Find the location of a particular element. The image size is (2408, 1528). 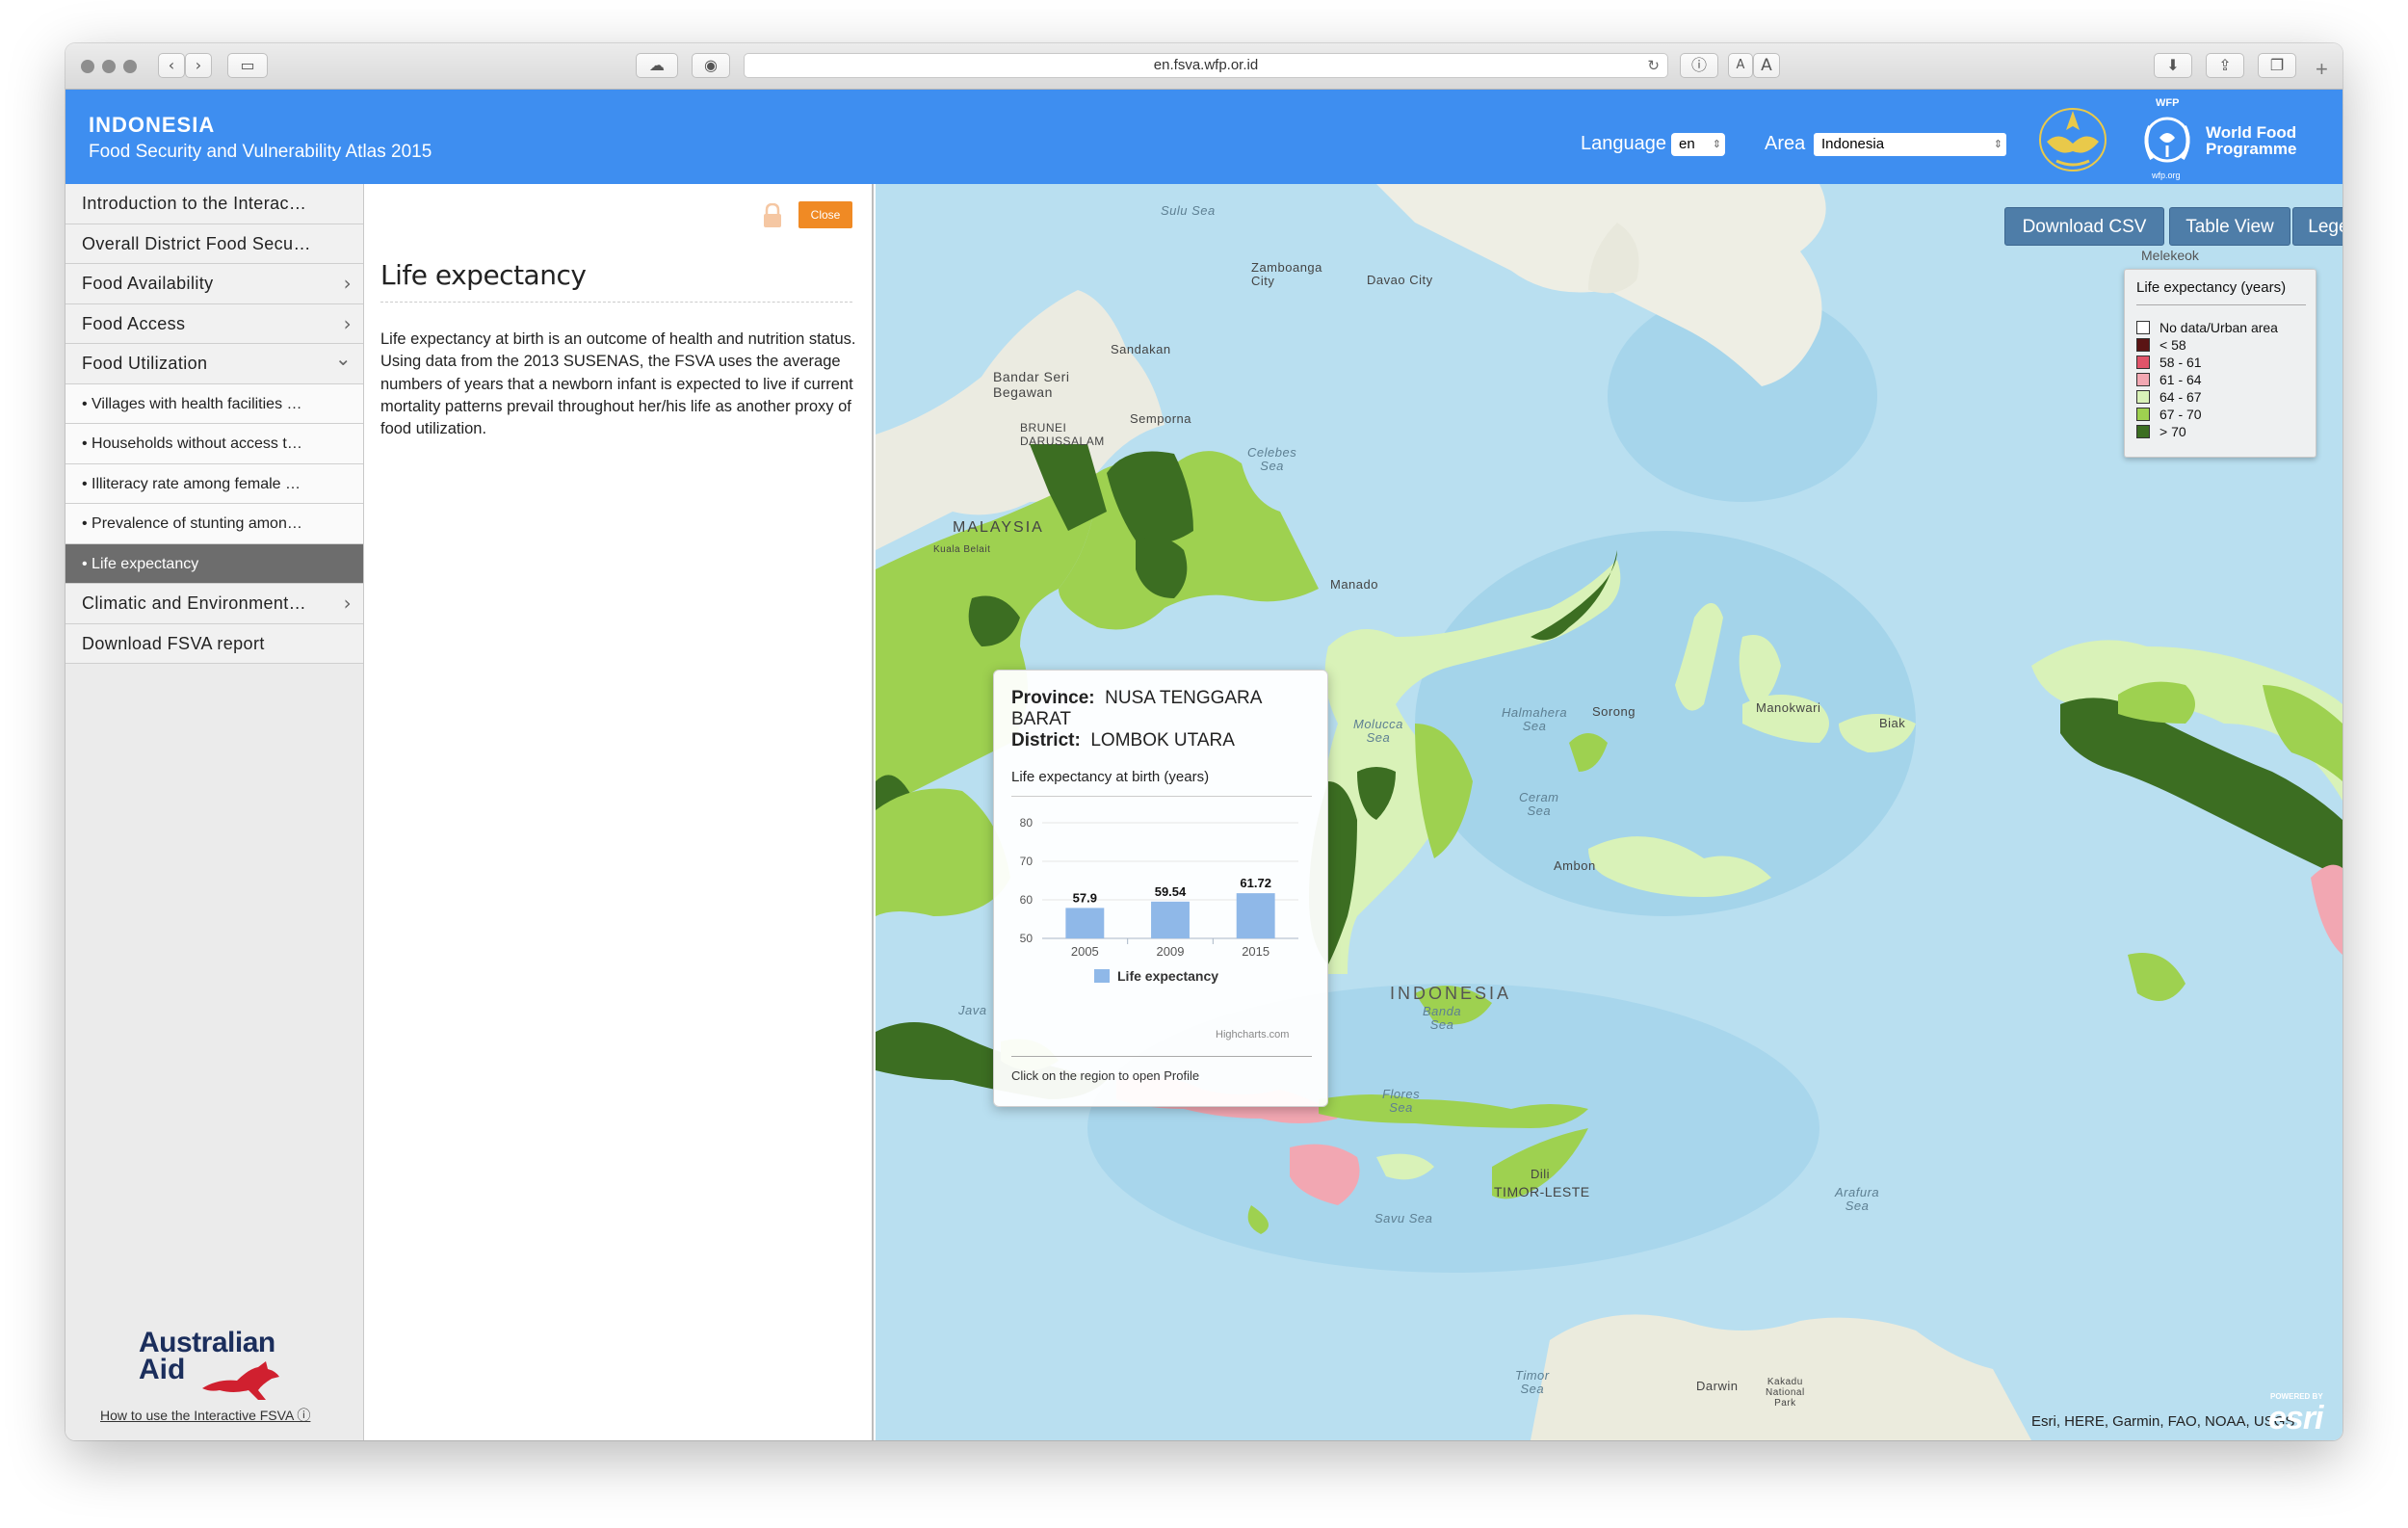

share-icon: ⇪ is located at coordinates (2225, 65).